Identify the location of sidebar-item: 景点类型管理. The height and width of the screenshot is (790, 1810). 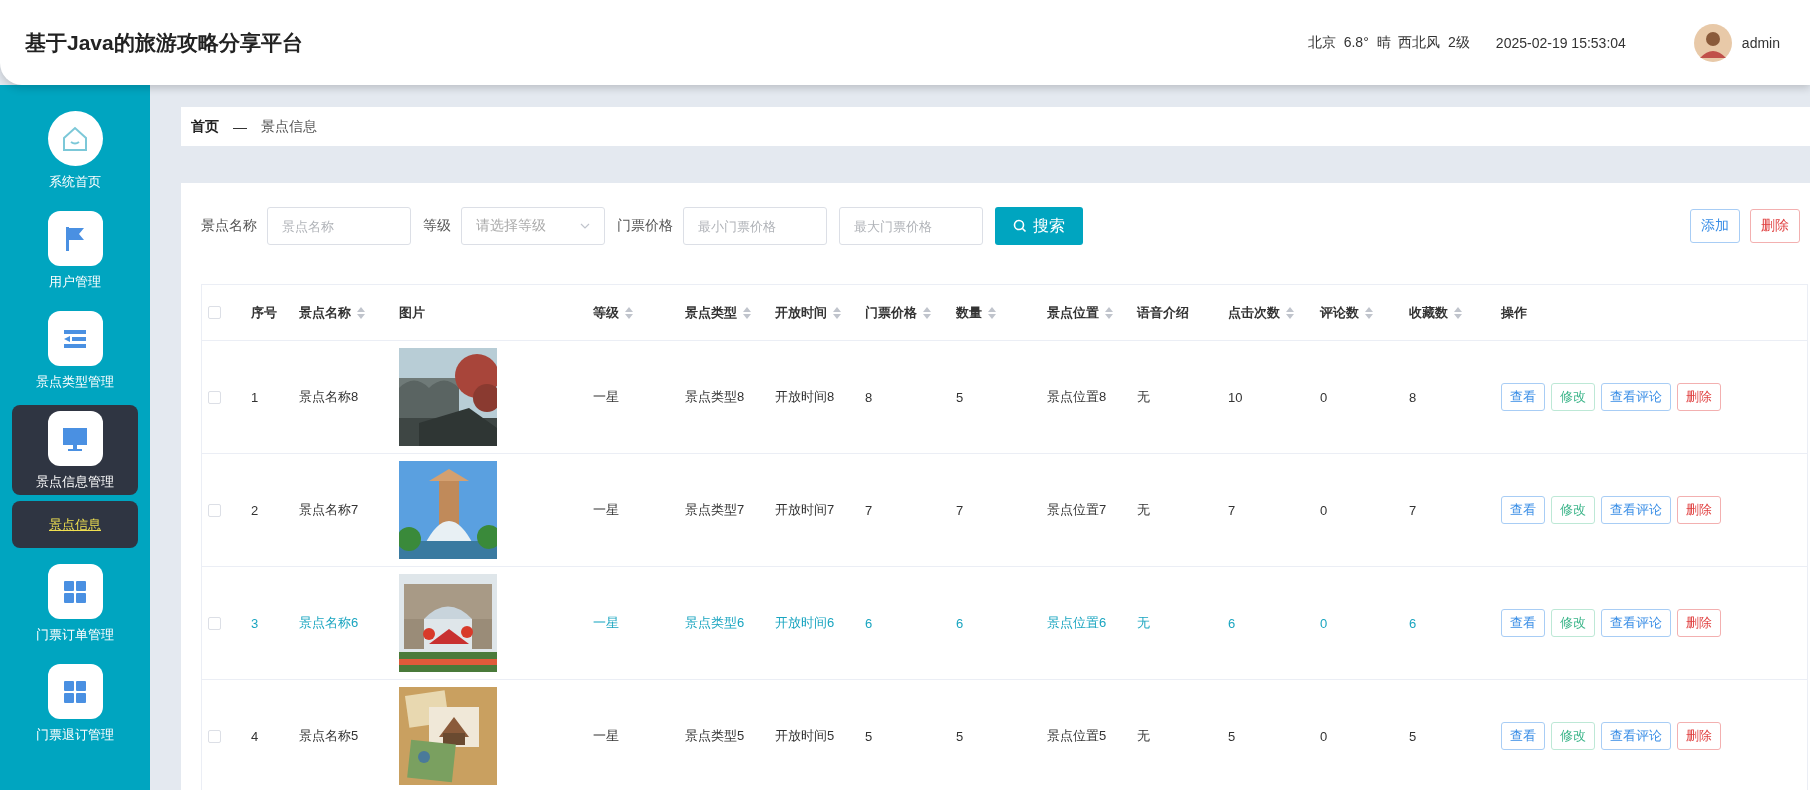
(75, 350).